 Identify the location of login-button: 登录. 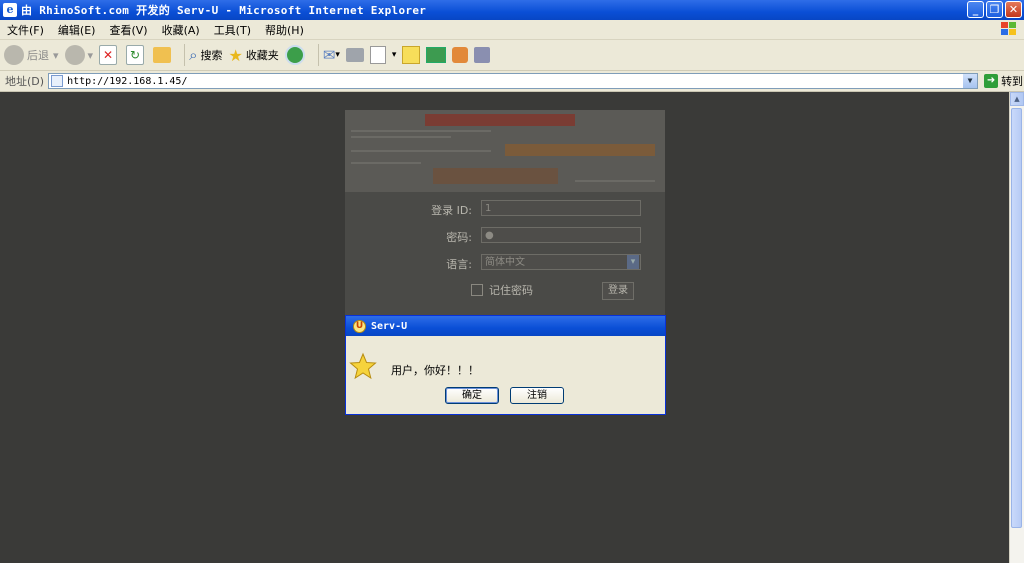
(618, 291).